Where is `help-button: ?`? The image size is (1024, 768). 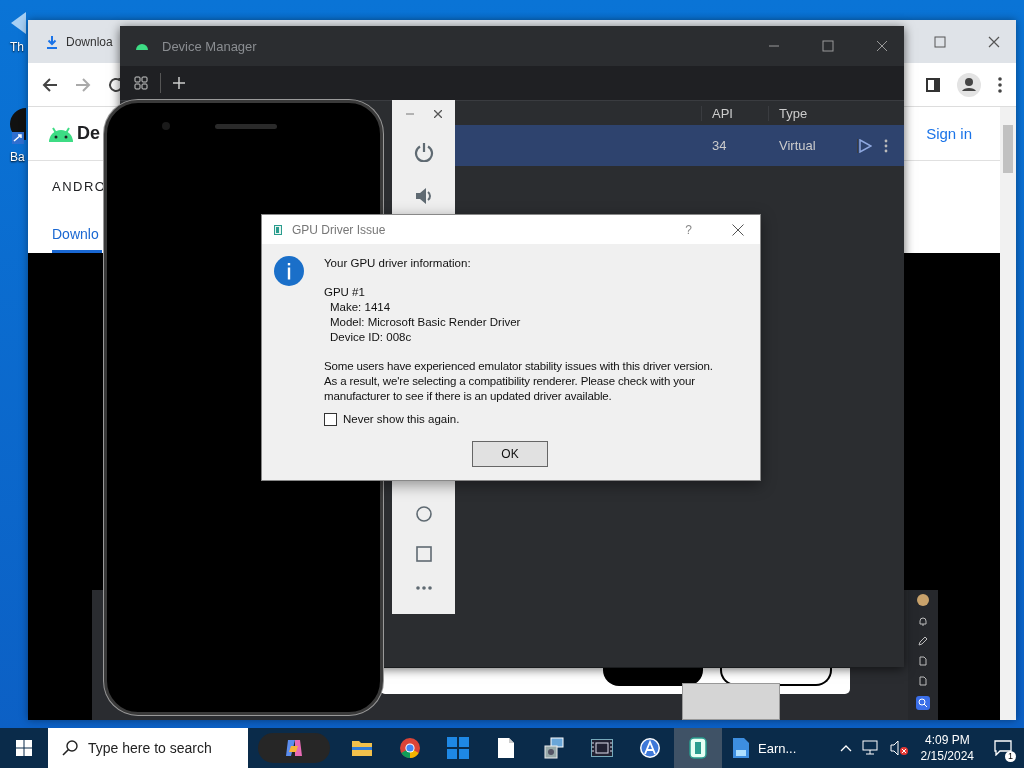
help-button: ? is located at coordinates (688, 229).